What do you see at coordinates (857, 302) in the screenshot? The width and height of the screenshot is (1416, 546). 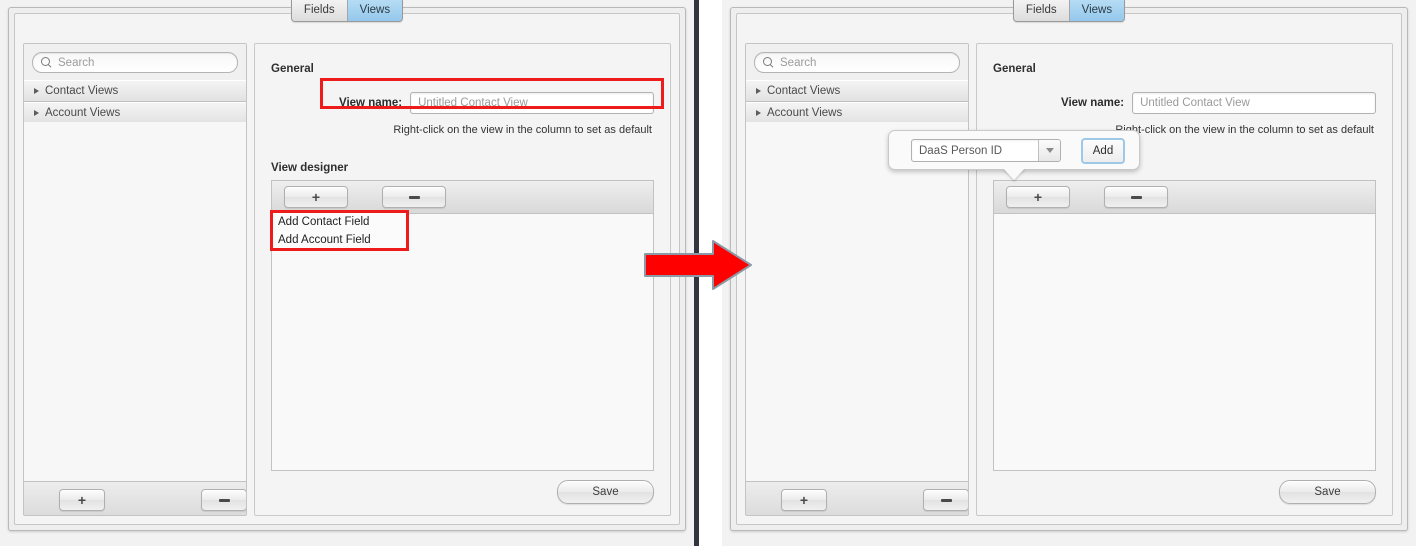 I see `sidebar-list-right` at bounding box center [857, 302].